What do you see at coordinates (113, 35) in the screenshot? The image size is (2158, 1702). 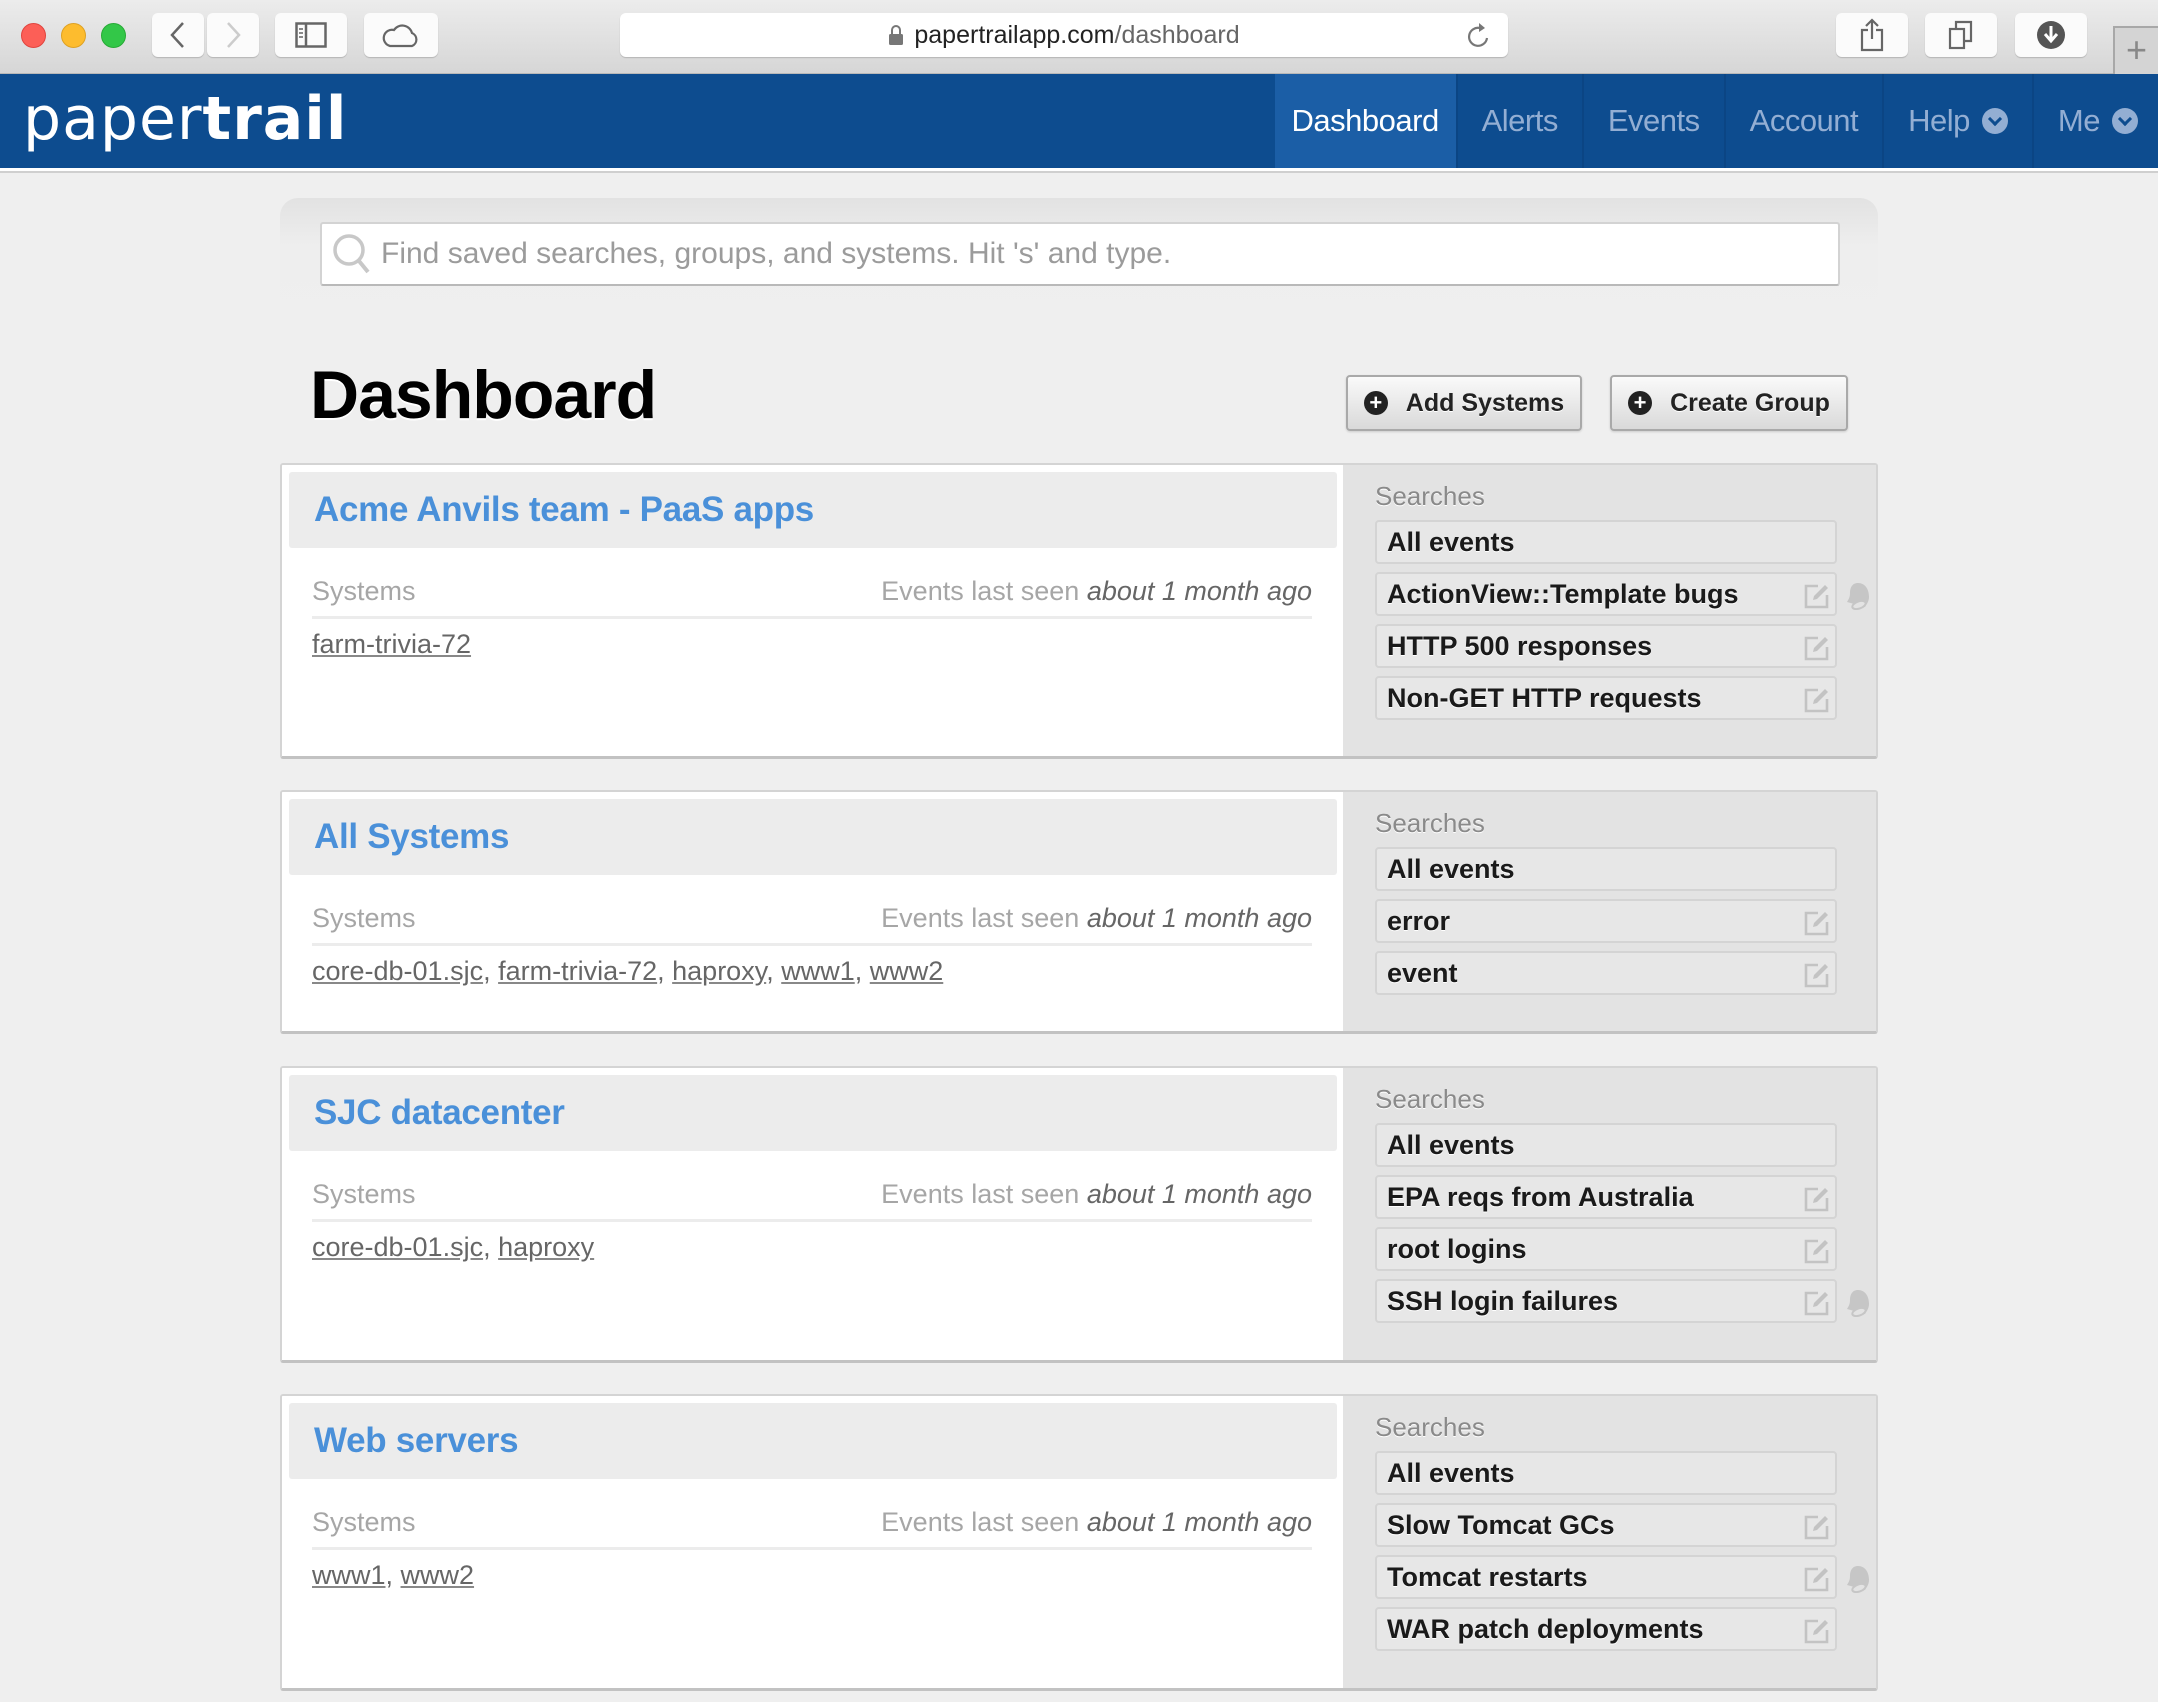 I see `zoom-window-button` at bounding box center [113, 35].